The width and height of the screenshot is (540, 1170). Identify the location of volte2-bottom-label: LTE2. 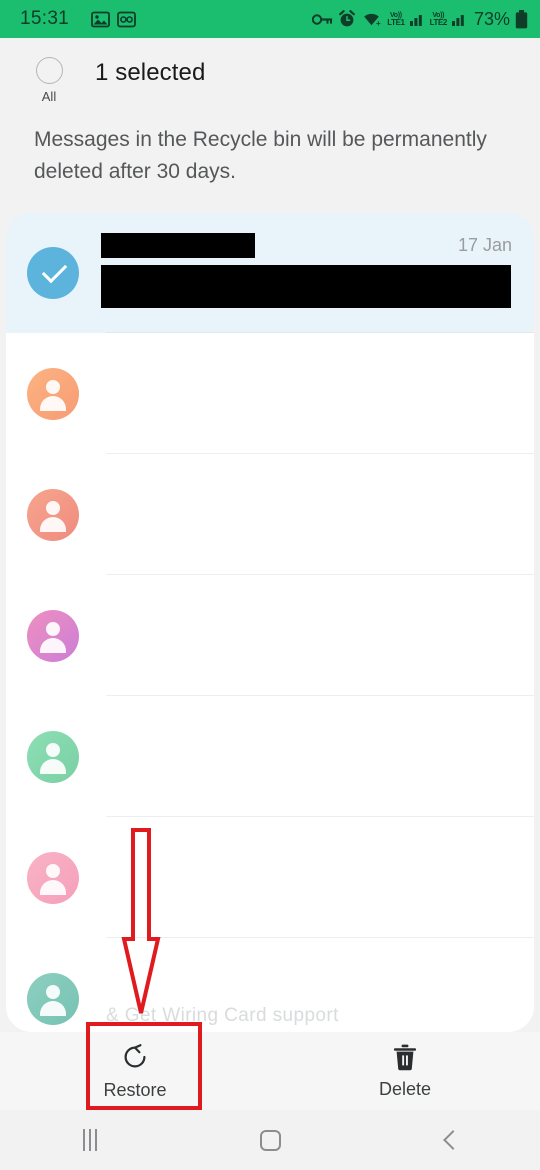
(438, 22).